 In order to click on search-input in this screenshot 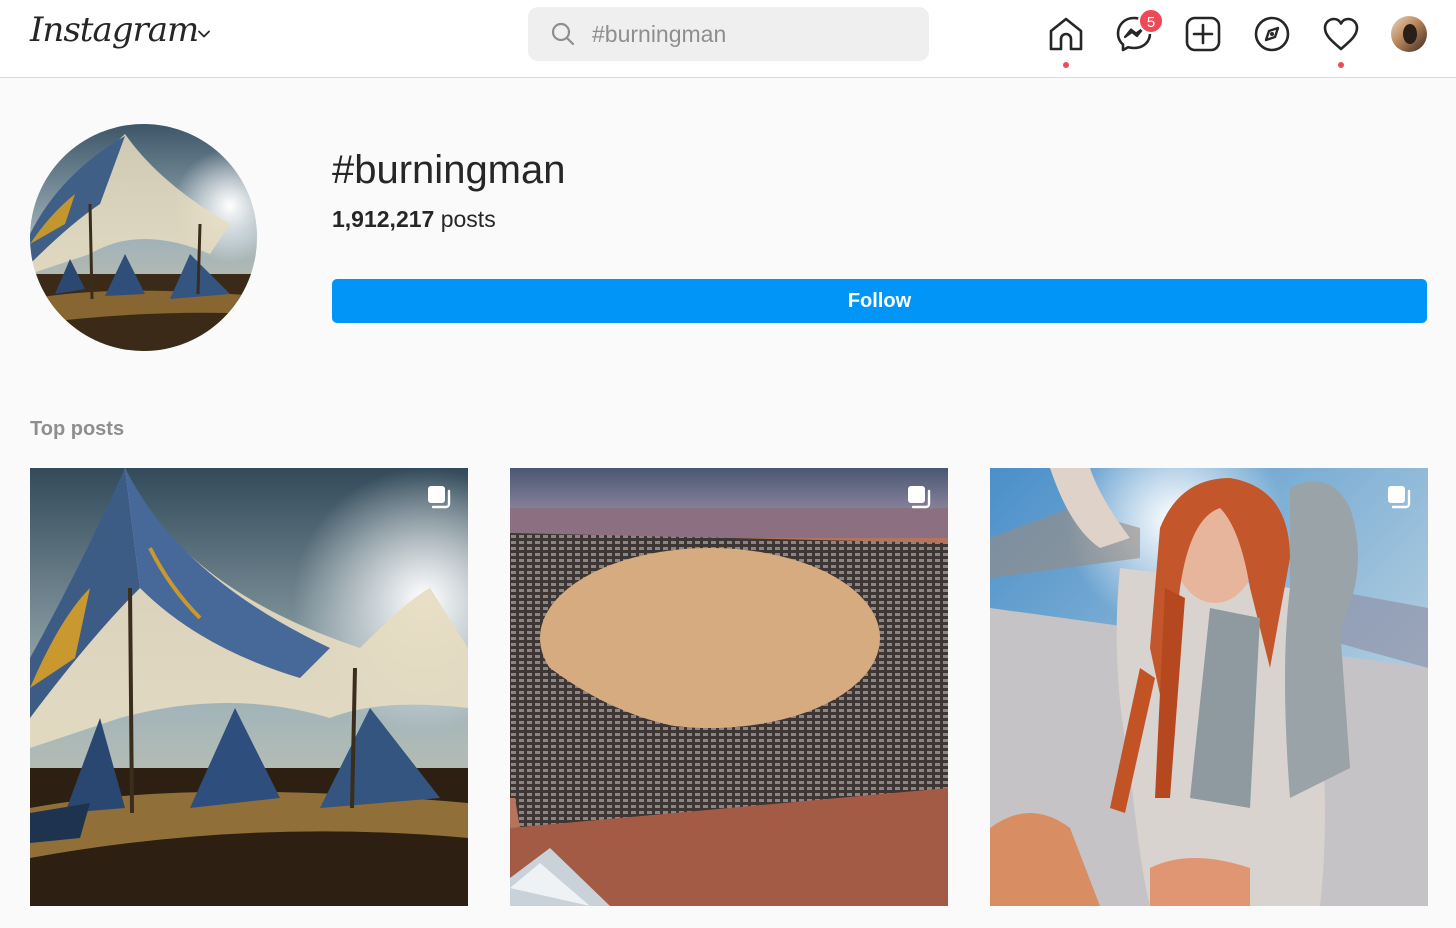, I will do `click(752, 34)`.